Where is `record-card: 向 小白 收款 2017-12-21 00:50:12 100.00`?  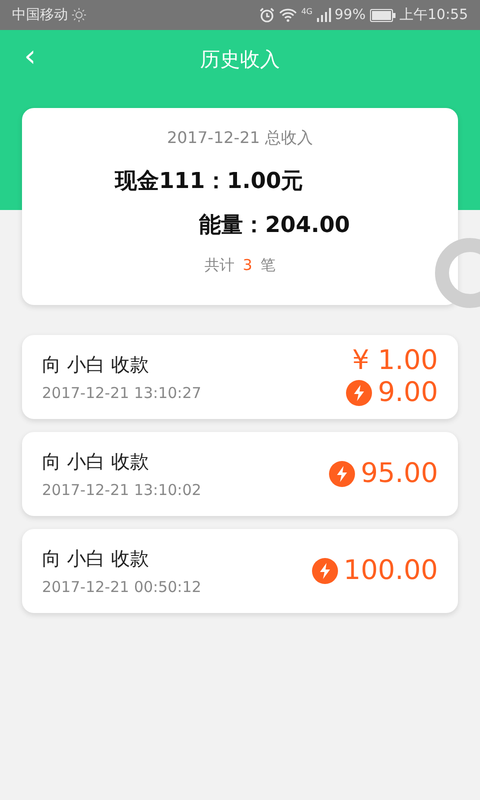 record-card: 向 小白 收款 2017-12-21 00:50:12 100.00 is located at coordinates (240, 571).